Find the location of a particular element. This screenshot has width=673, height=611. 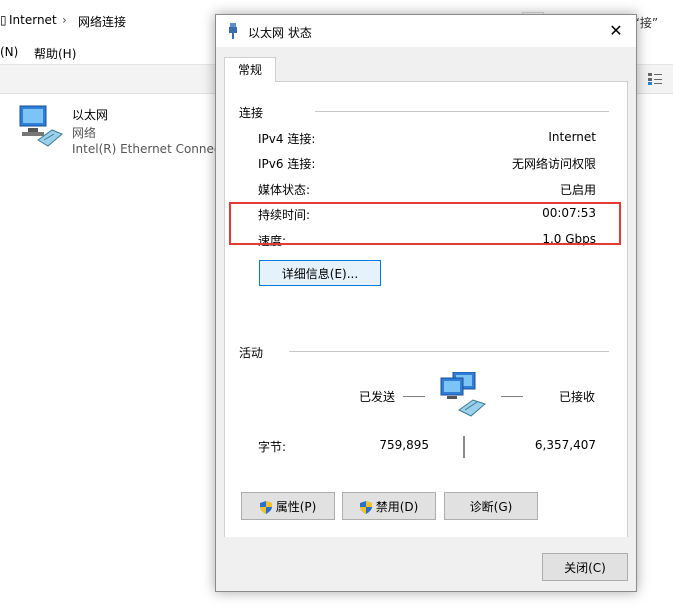

view-options-icon is located at coordinates (655, 79).